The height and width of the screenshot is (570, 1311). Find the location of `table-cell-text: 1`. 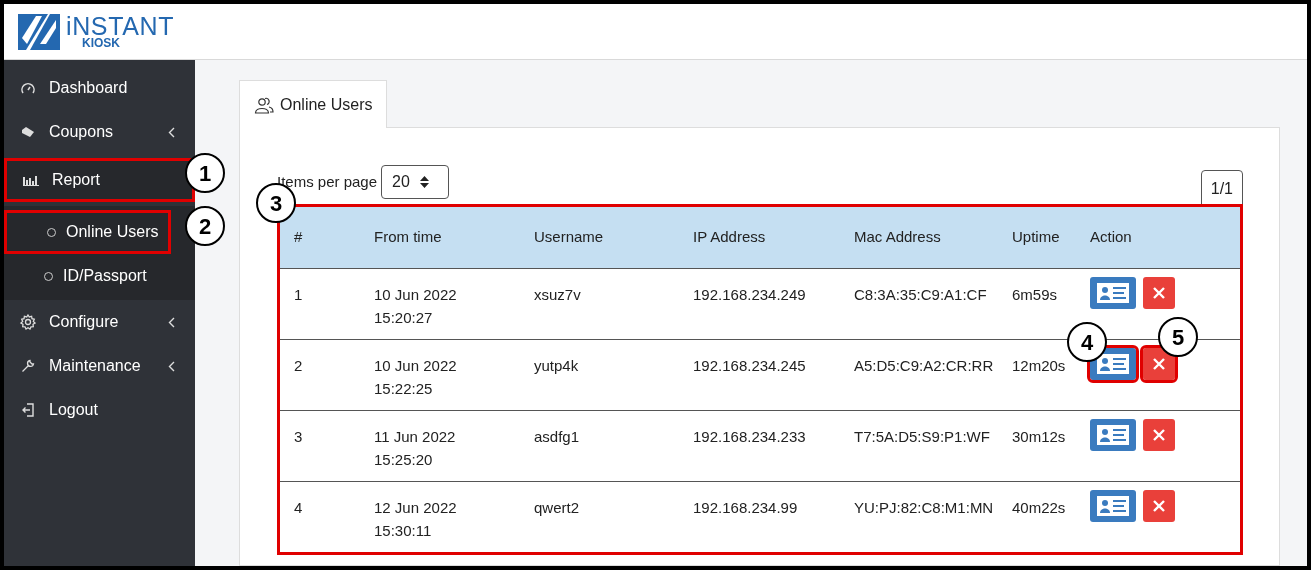

table-cell-text: 1 is located at coordinates (299, 295).